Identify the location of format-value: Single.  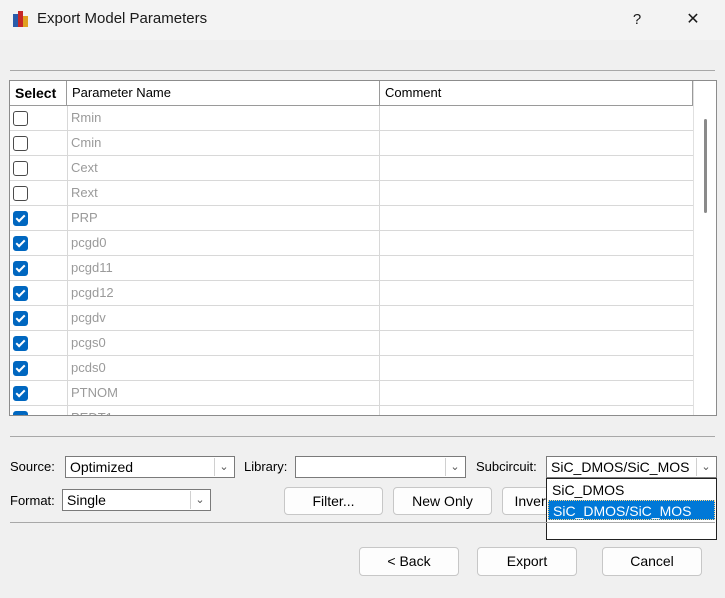
(86, 500).